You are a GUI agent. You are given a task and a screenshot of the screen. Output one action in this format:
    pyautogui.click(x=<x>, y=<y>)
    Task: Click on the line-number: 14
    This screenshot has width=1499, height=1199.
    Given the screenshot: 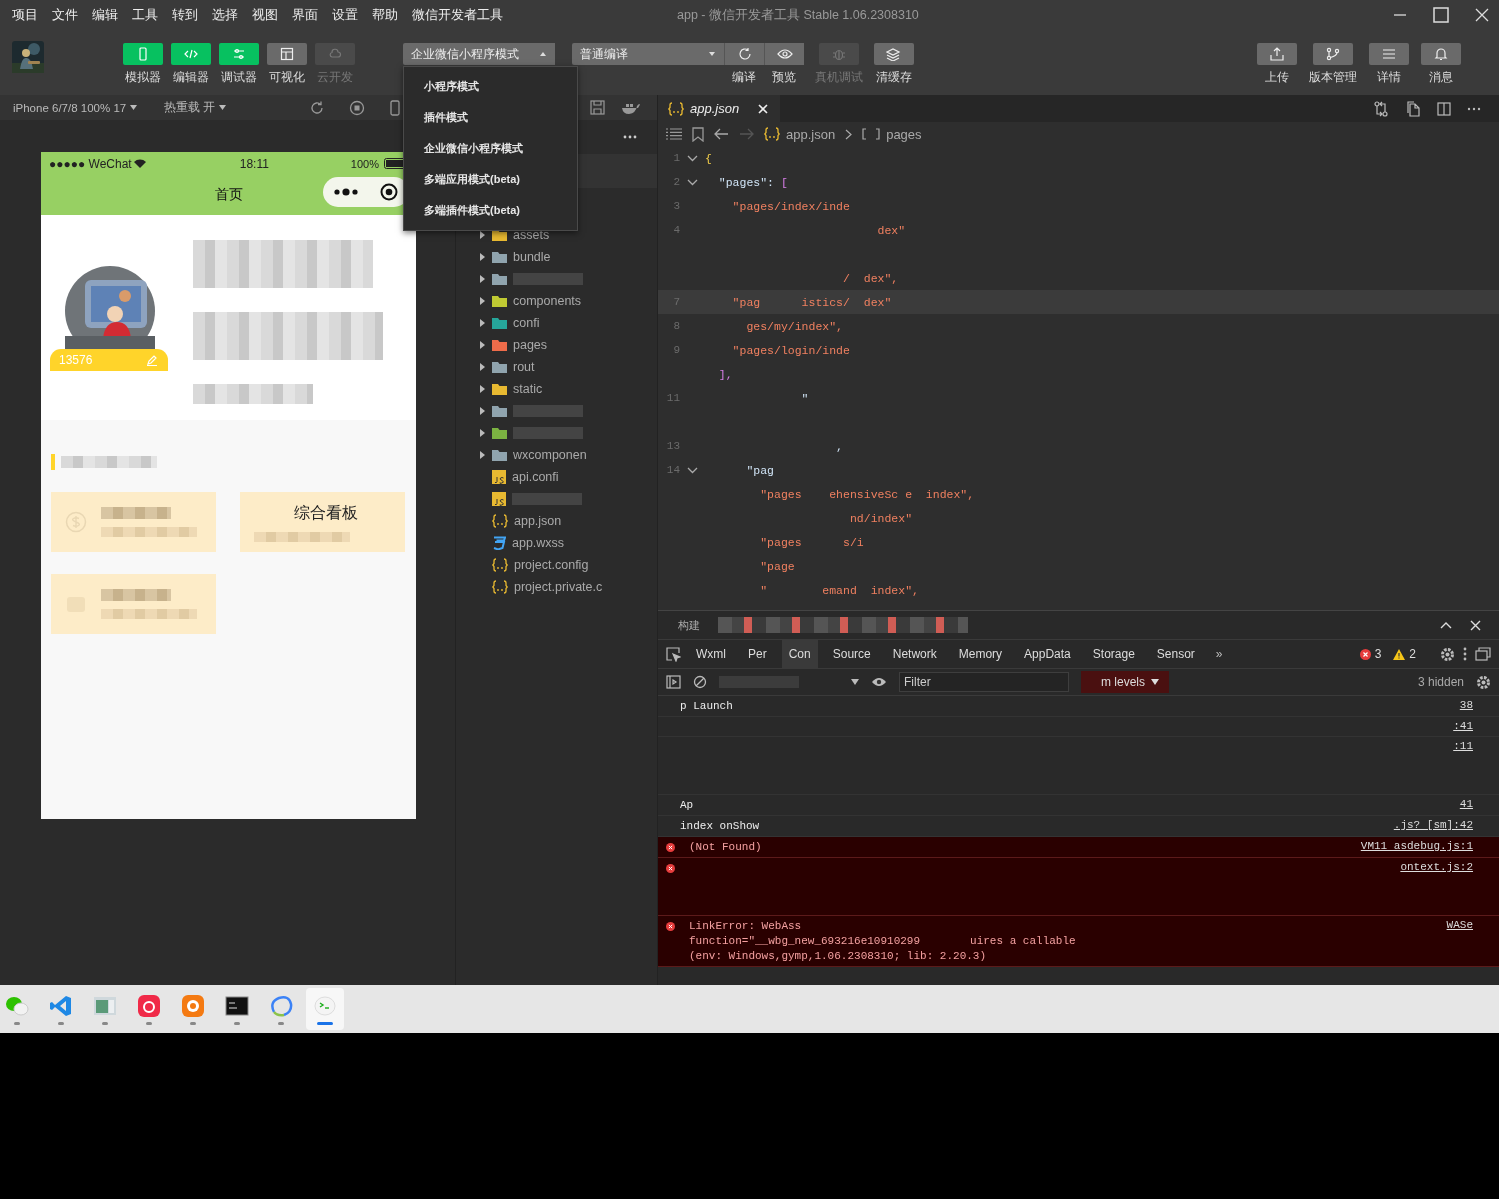 What is the action you would take?
    pyautogui.click(x=673, y=470)
    